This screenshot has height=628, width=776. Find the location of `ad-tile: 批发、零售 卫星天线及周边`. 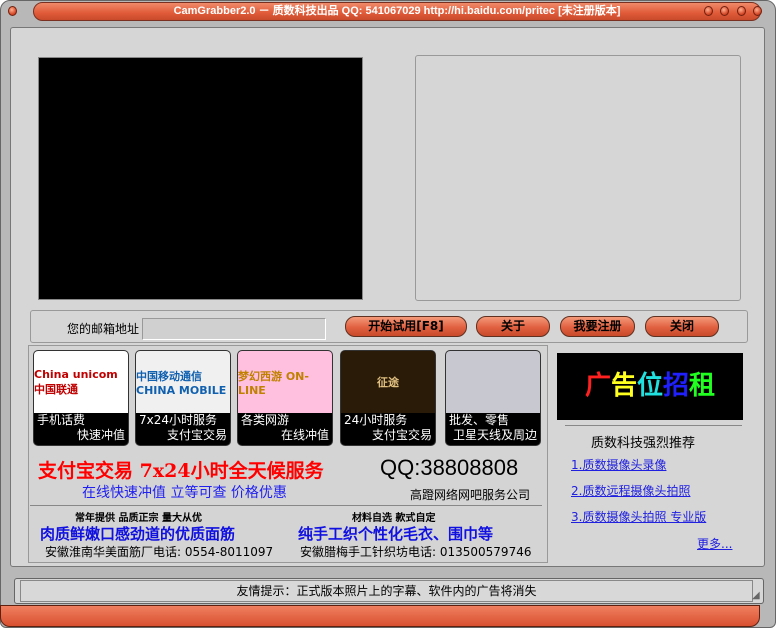

ad-tile: 批发、零售 卫星天线及周边 is located at coordinates (493, 398).